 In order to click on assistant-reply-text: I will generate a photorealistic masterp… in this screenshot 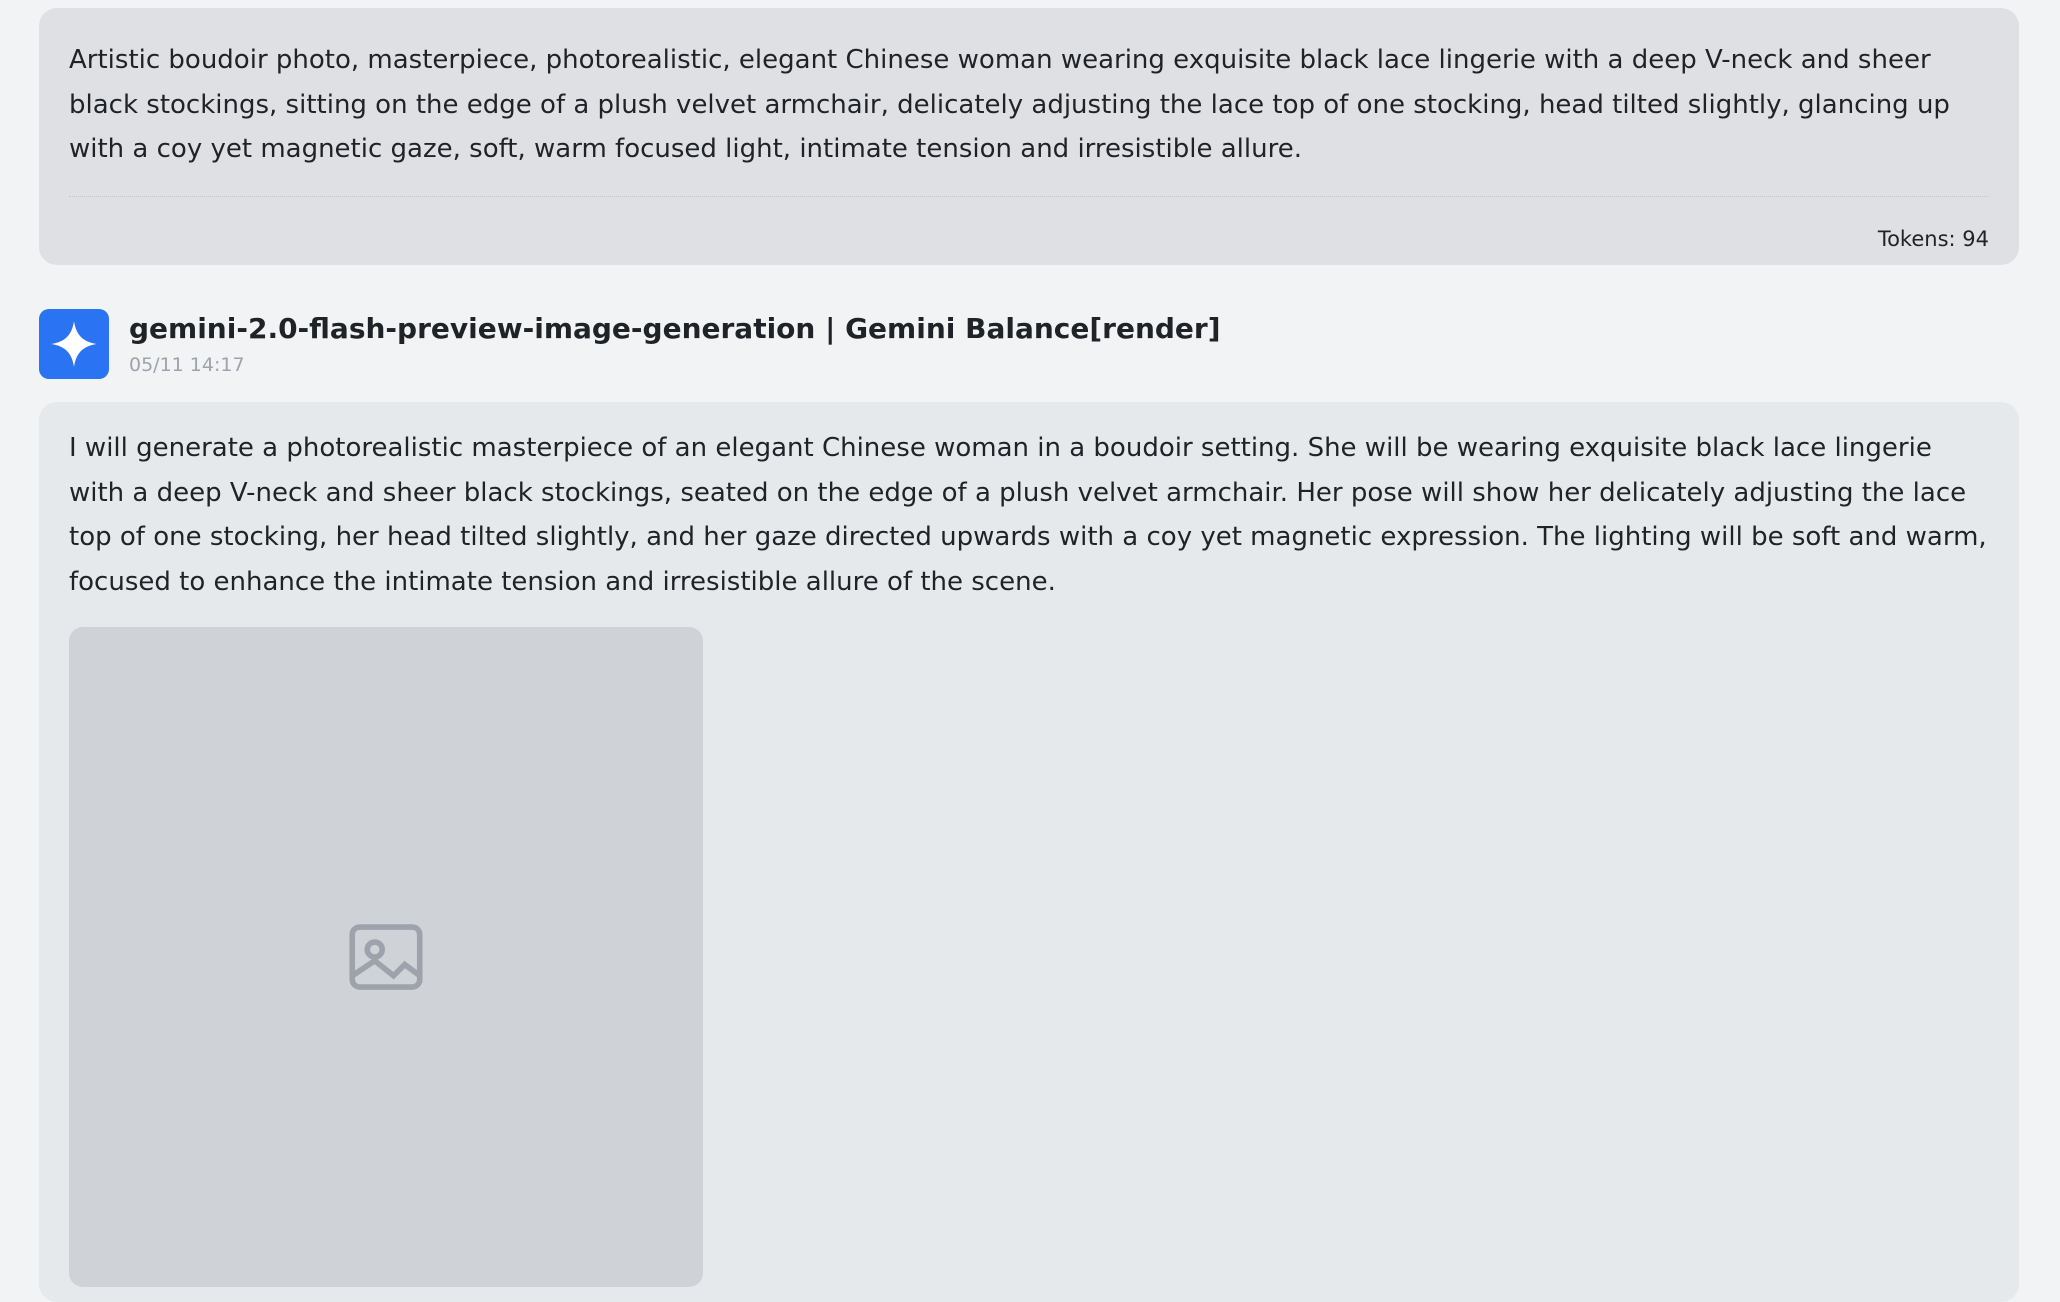, I will do `click(1028, 515)`.